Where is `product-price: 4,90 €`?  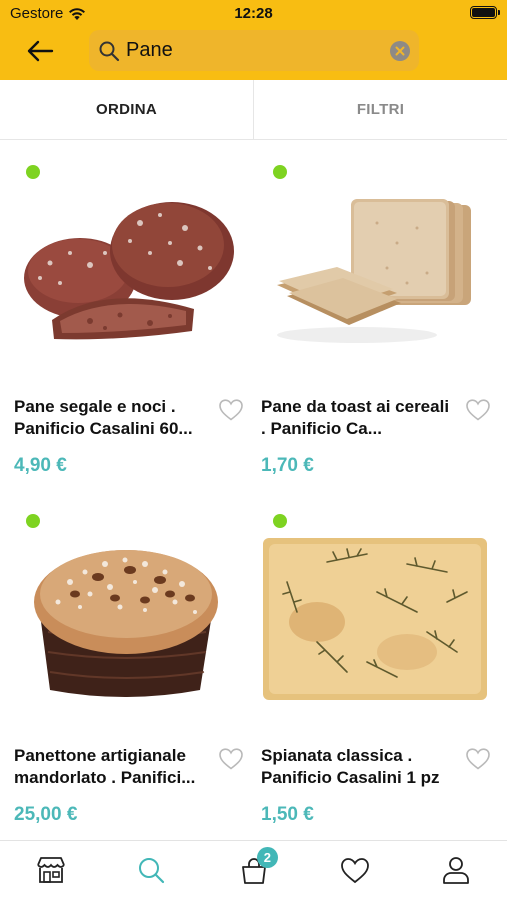 product-price: 4,90 € is located at coordinates (40, 465).